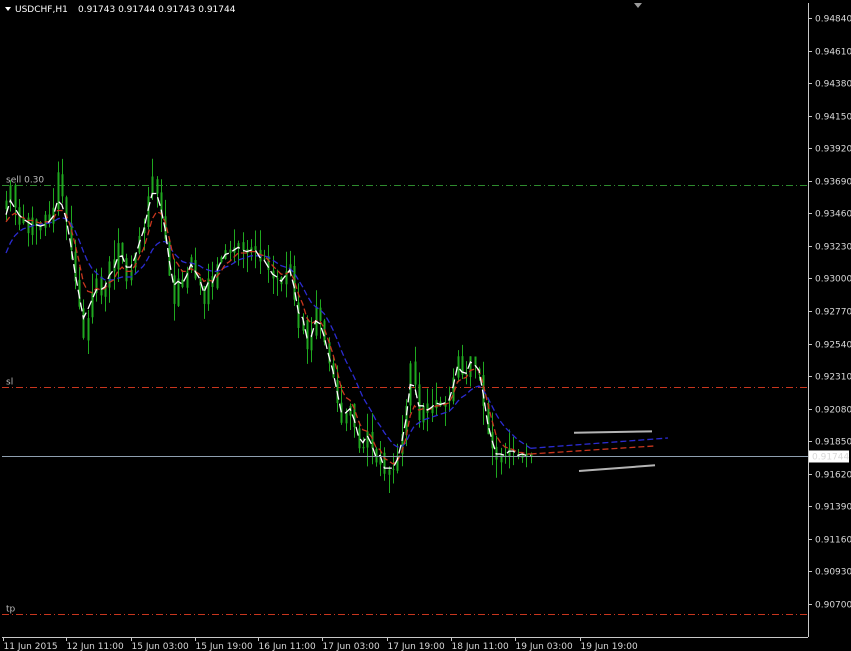 Image resolution: width=851 pixels, height=651 pixels. What do you see at coordinates (9, 383) in the screenshot?
I see `stop-loss-line-label: sl` at bounding box center [9, 383].